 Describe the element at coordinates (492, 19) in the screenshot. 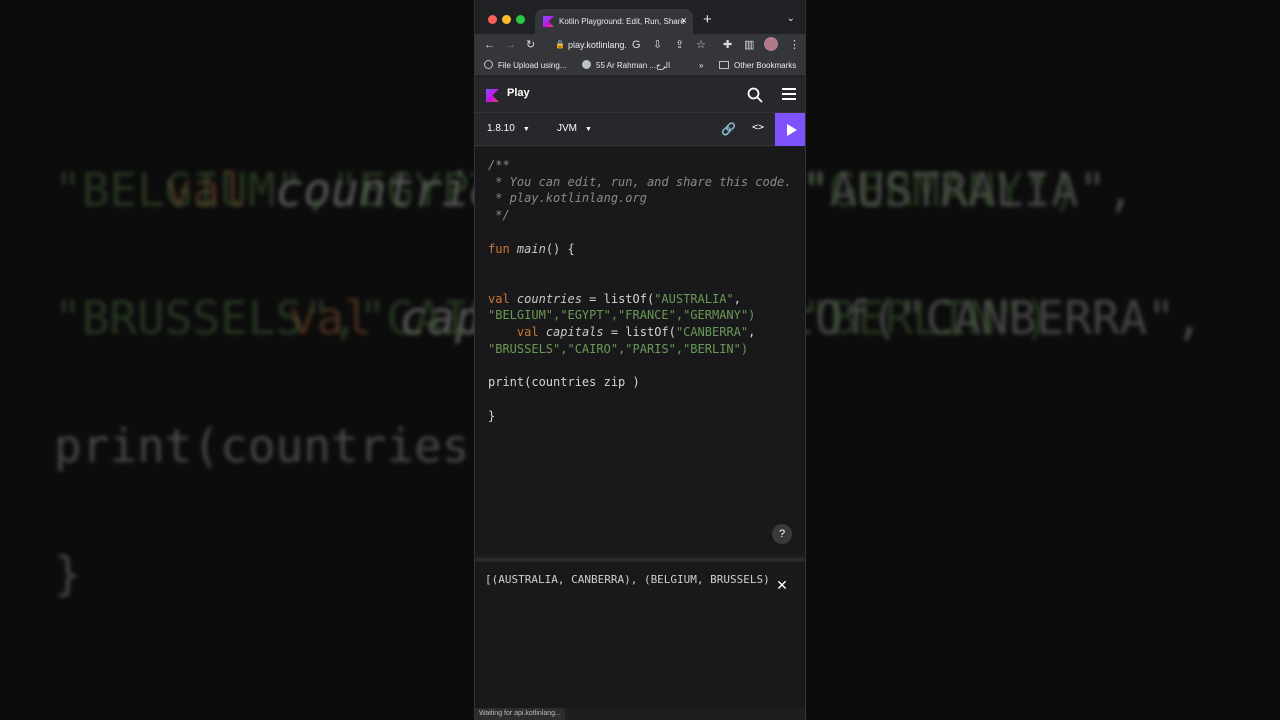

I see `close-window-button` at that location.